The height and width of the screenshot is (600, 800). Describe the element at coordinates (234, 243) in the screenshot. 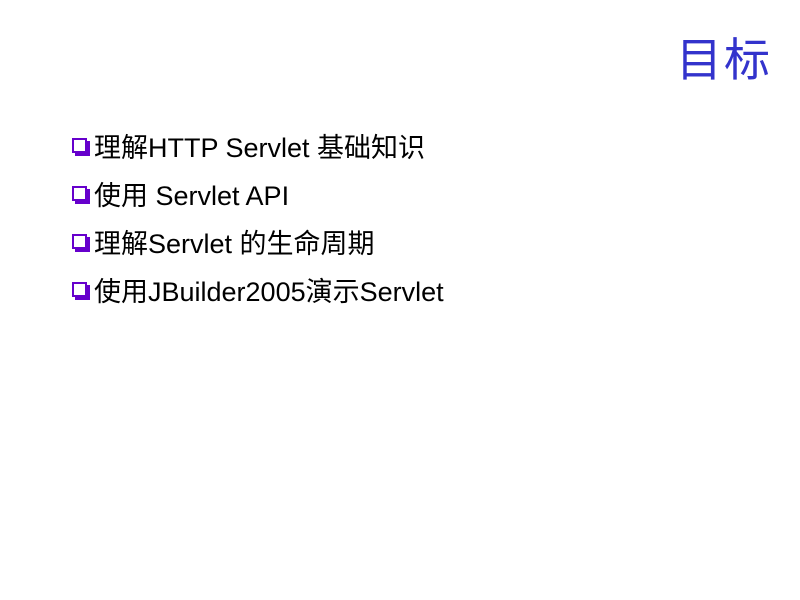

I see `bullet-text: 理解Servlet 的生命周期` at that location.